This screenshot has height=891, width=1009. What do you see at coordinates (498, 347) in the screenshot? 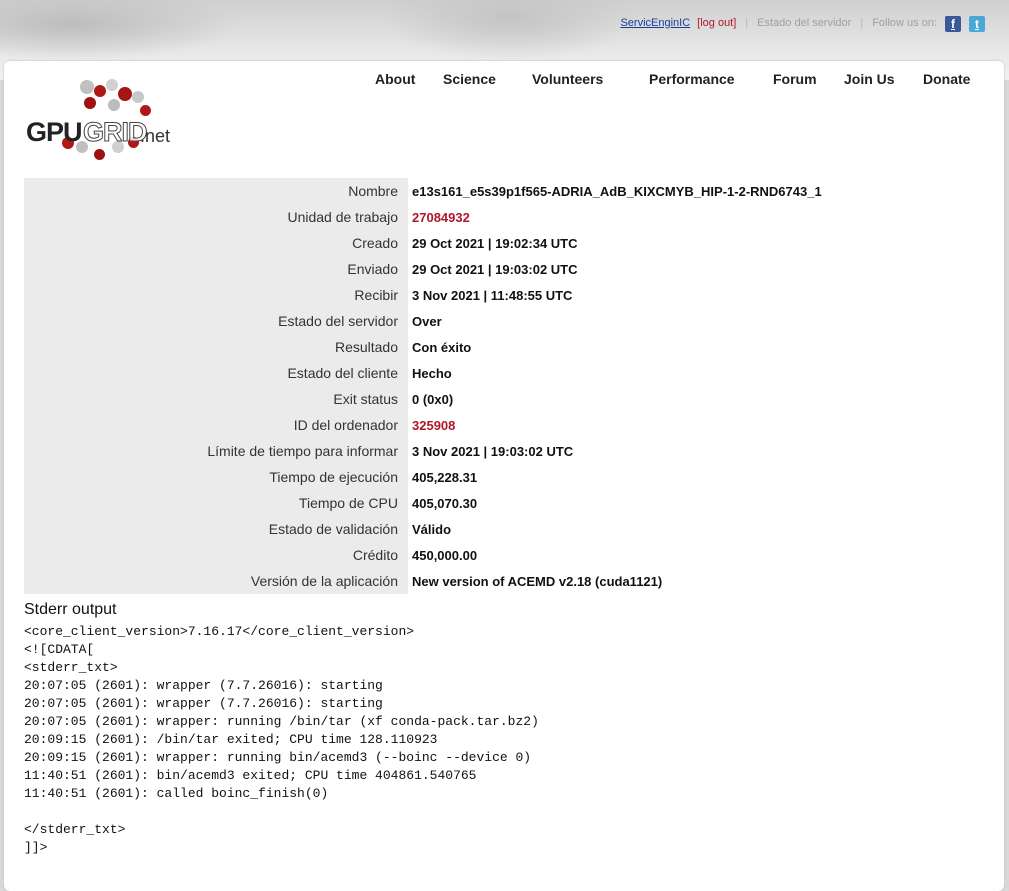
I see `table-row: Resultado Con éxito` at bounding box center [498, 347].